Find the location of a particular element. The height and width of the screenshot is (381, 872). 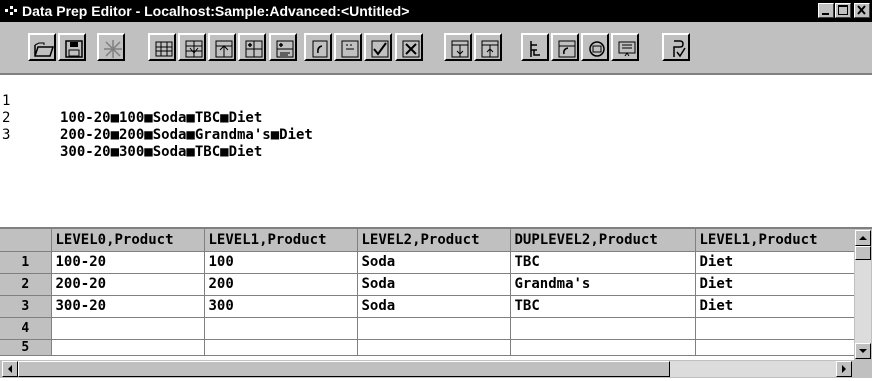

fields-button is located at coordinates (162, 47).